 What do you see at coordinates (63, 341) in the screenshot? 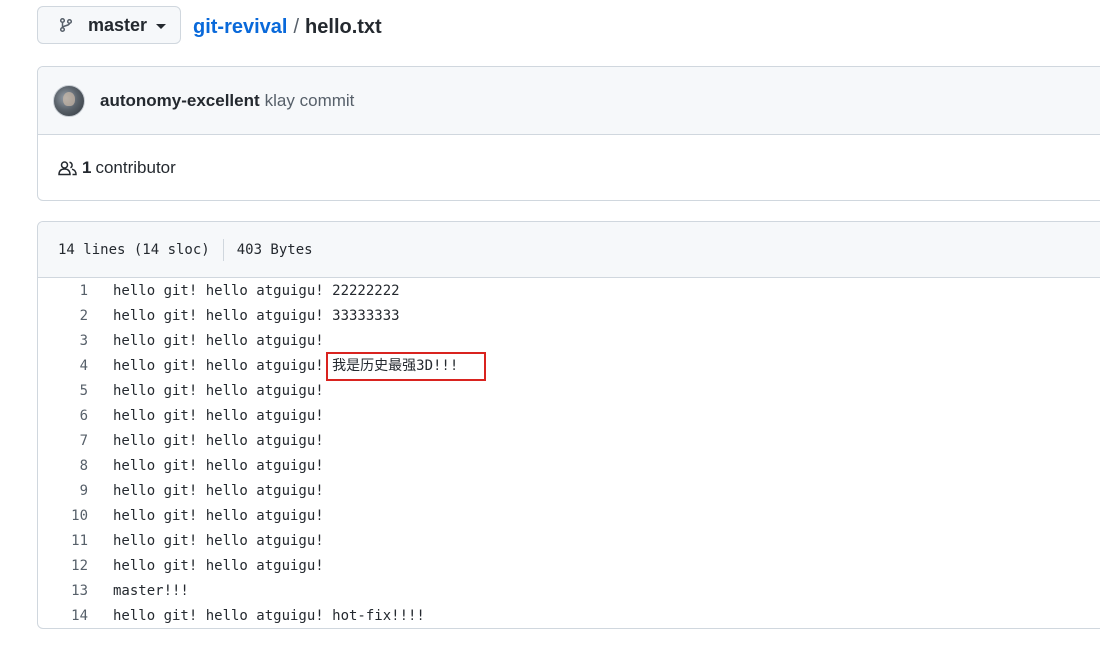
I see `line-number: 3` at bounding box center [63, 341].